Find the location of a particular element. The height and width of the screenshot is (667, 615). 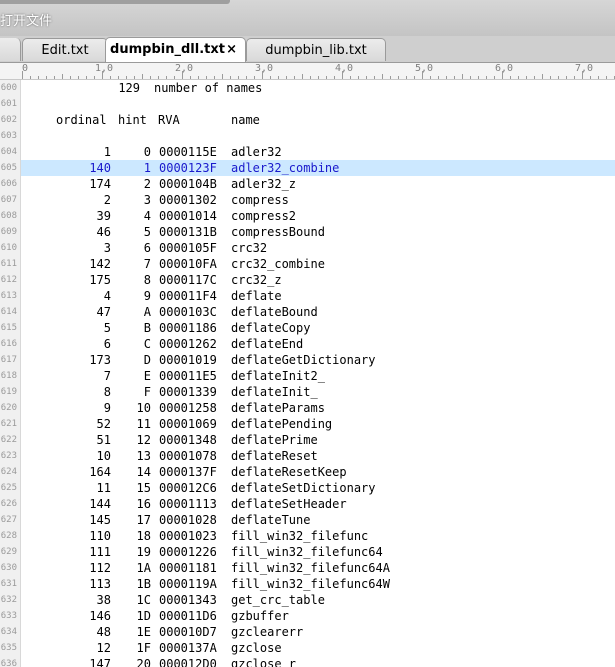

export-rva: 000010FA is located at coordinates (188, 264).